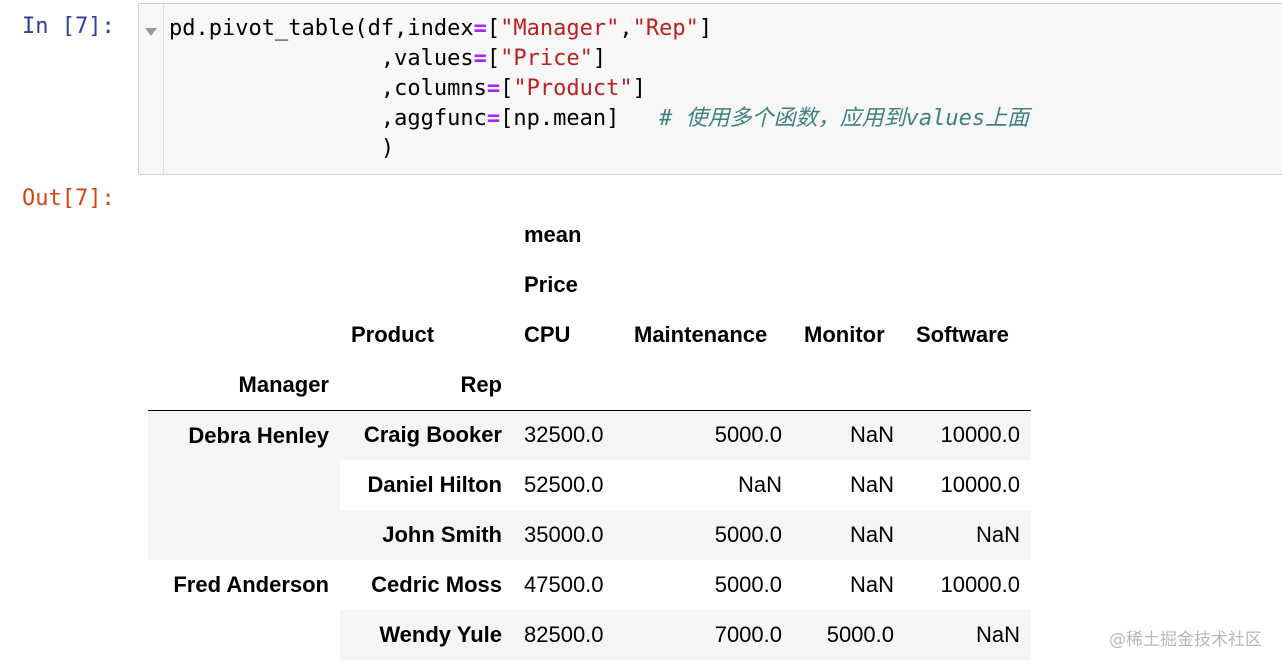 This screenshot has width=1282, height=668. Describe the element at coordinates (589, 285) in the screenshot. I see `header-row-values: Price` at that location.